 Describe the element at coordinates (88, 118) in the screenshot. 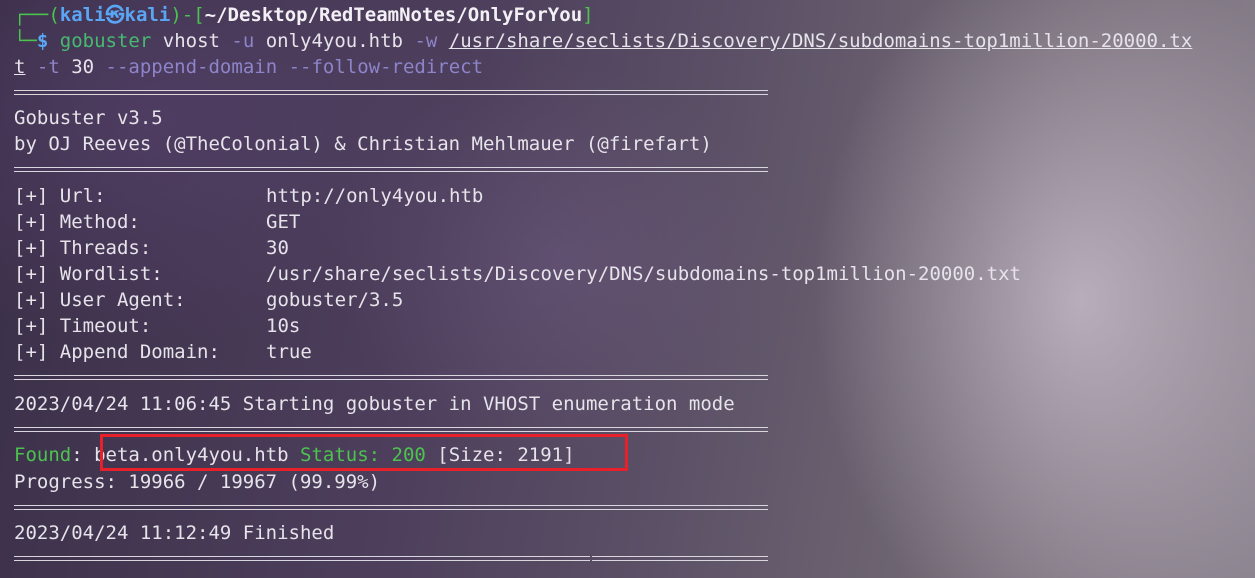

I see `banner-version: Gobuster v3.5` at that location.